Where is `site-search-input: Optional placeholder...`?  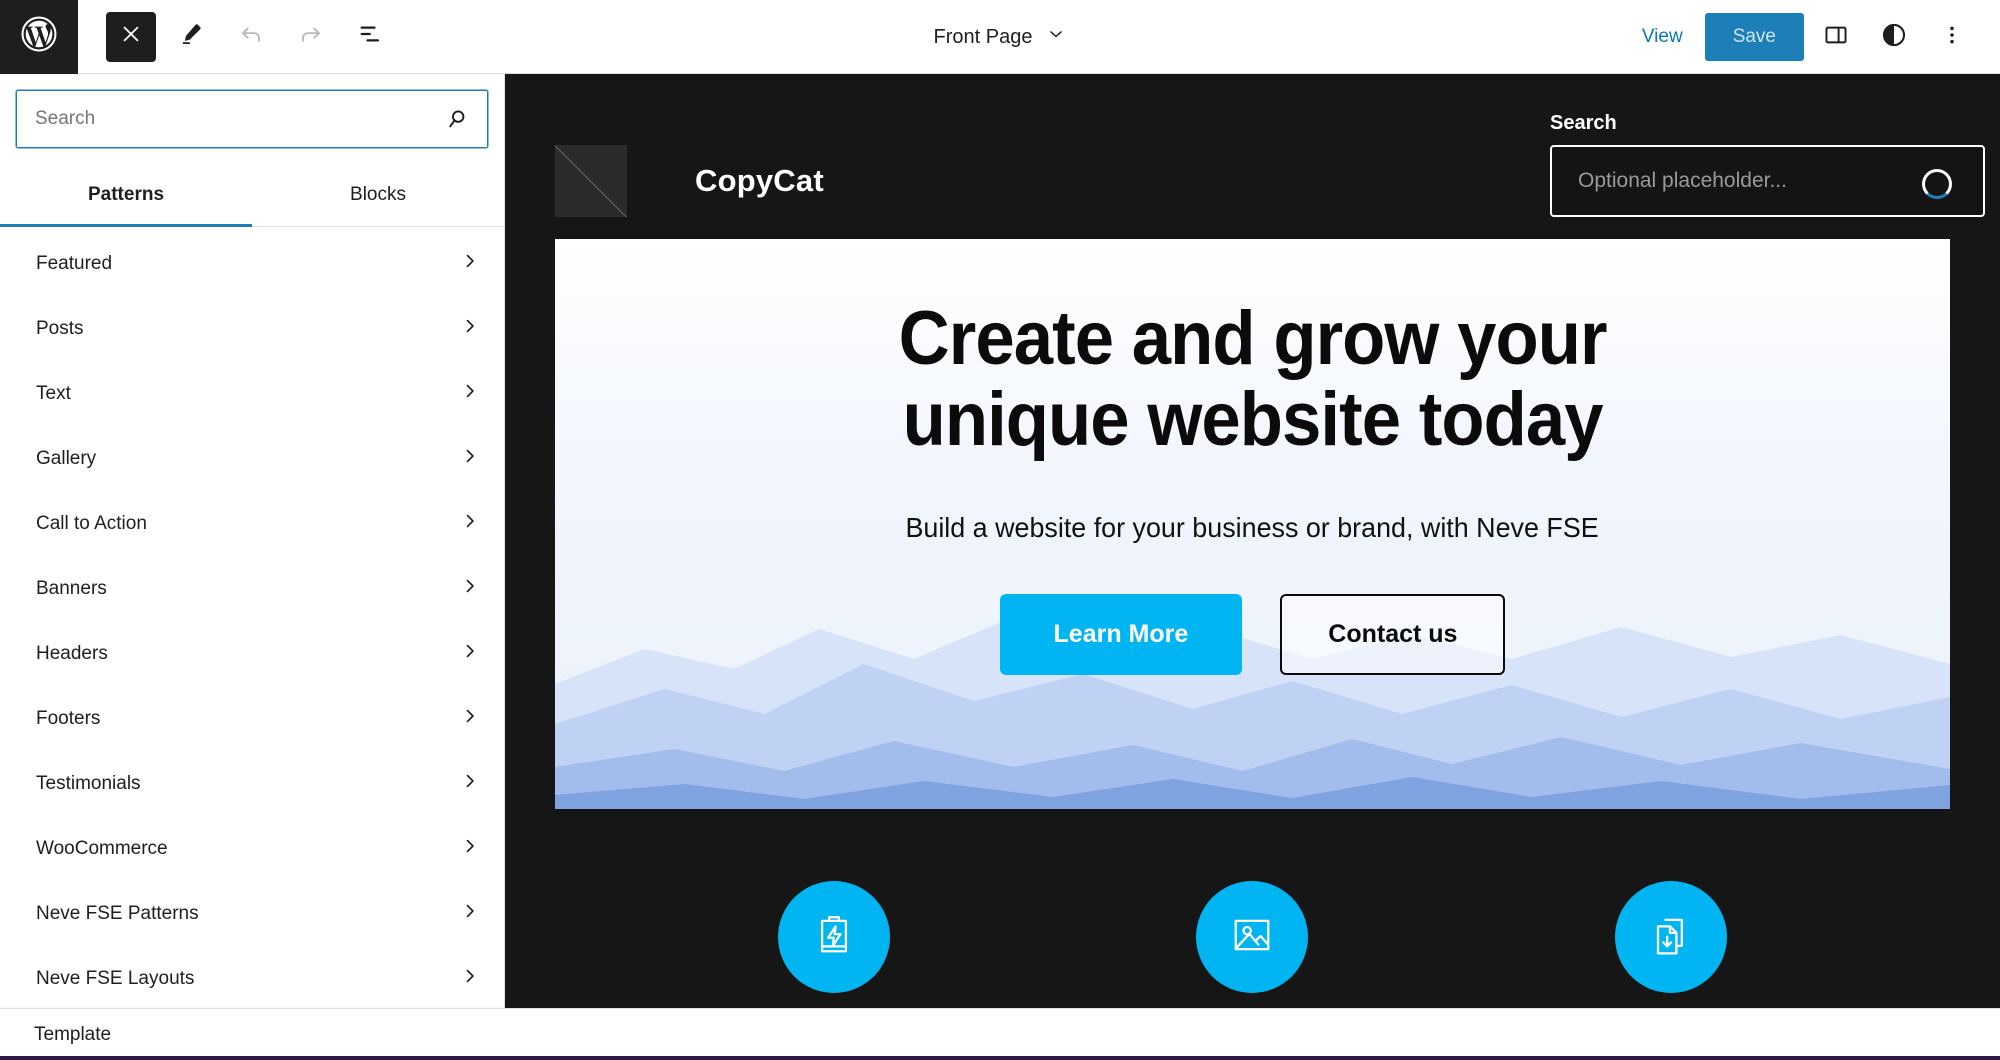 site-search-input: Optional placeholder... is located at coordinates (1767, 181).